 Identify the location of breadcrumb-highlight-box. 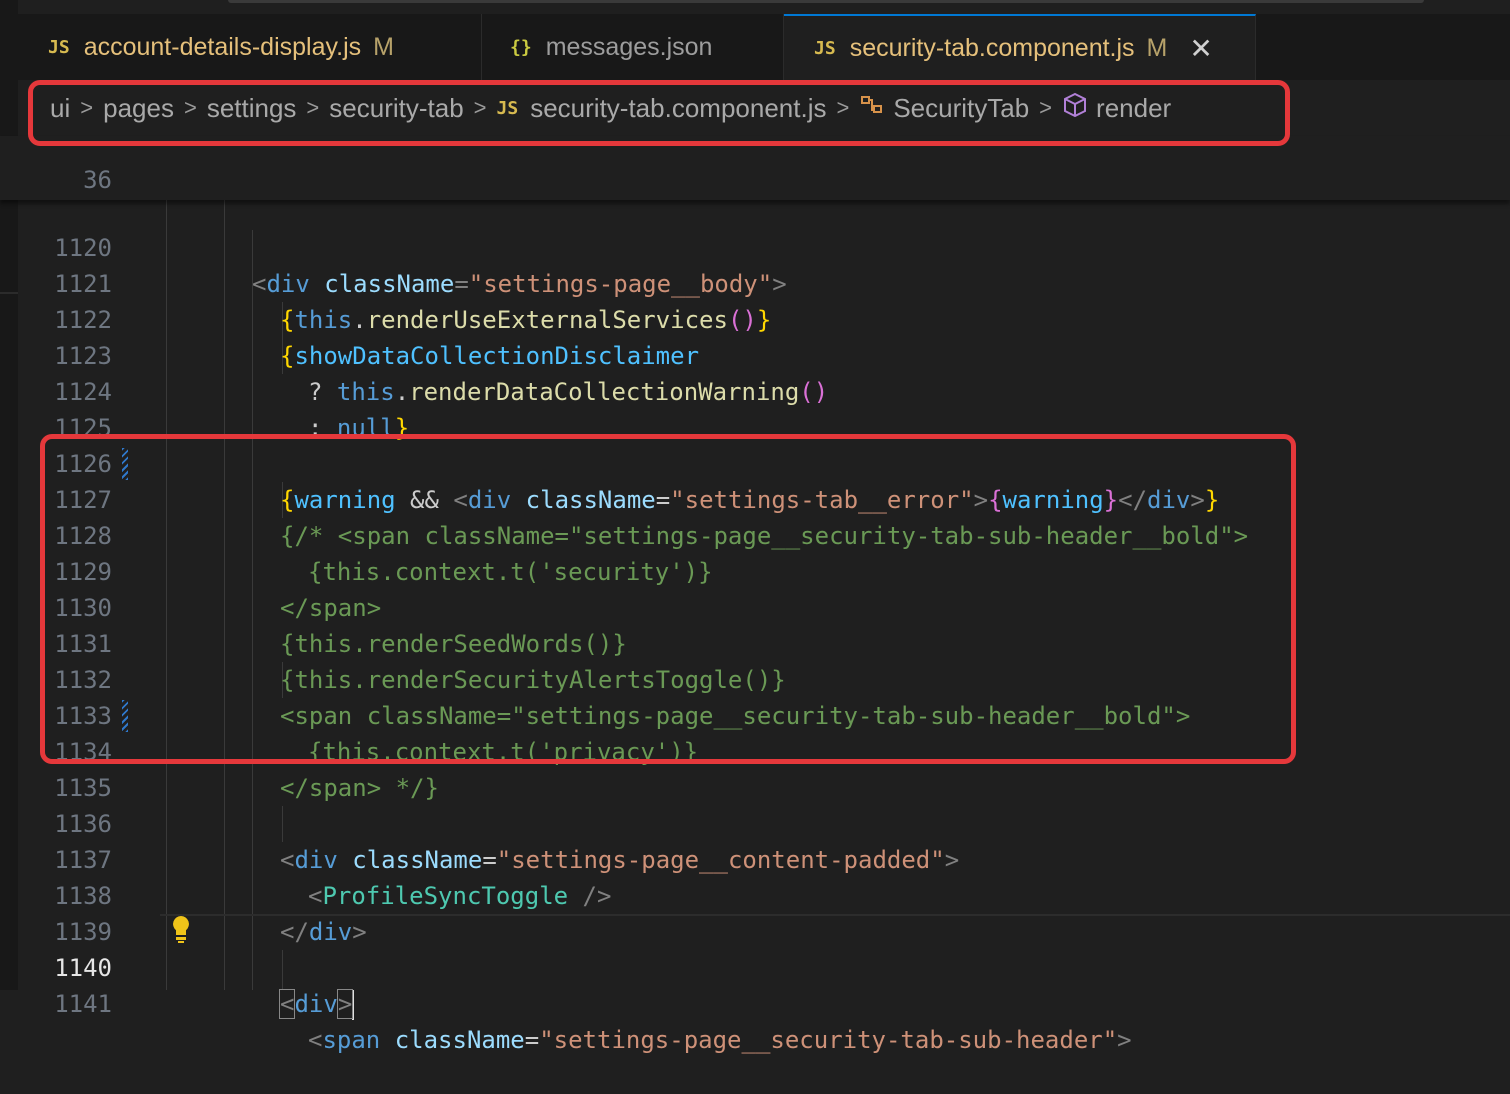
(659, 113).